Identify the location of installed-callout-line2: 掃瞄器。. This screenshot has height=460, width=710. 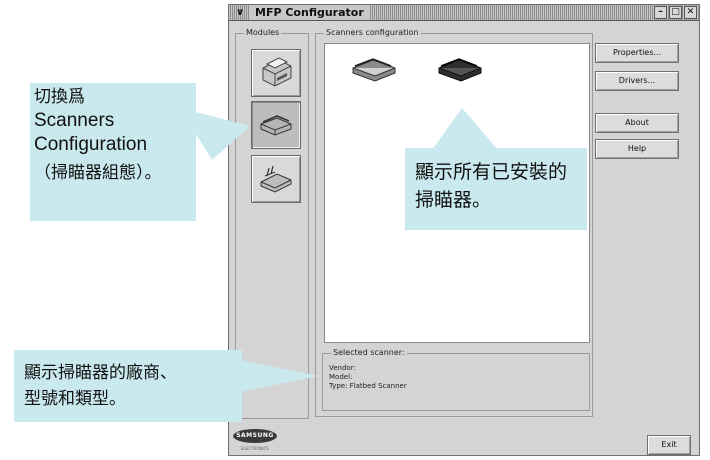
(453, 200).